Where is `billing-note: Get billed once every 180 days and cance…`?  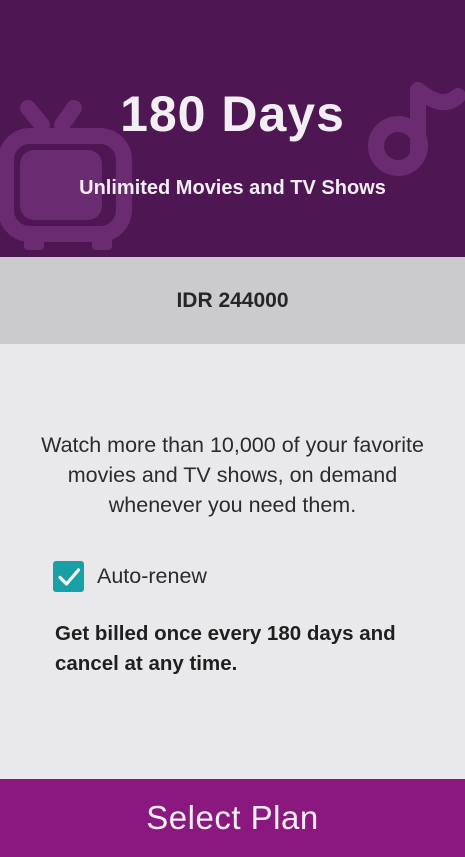
billing-note: Get billed once every 180 days and cance… is located at coordinates (225, 648).